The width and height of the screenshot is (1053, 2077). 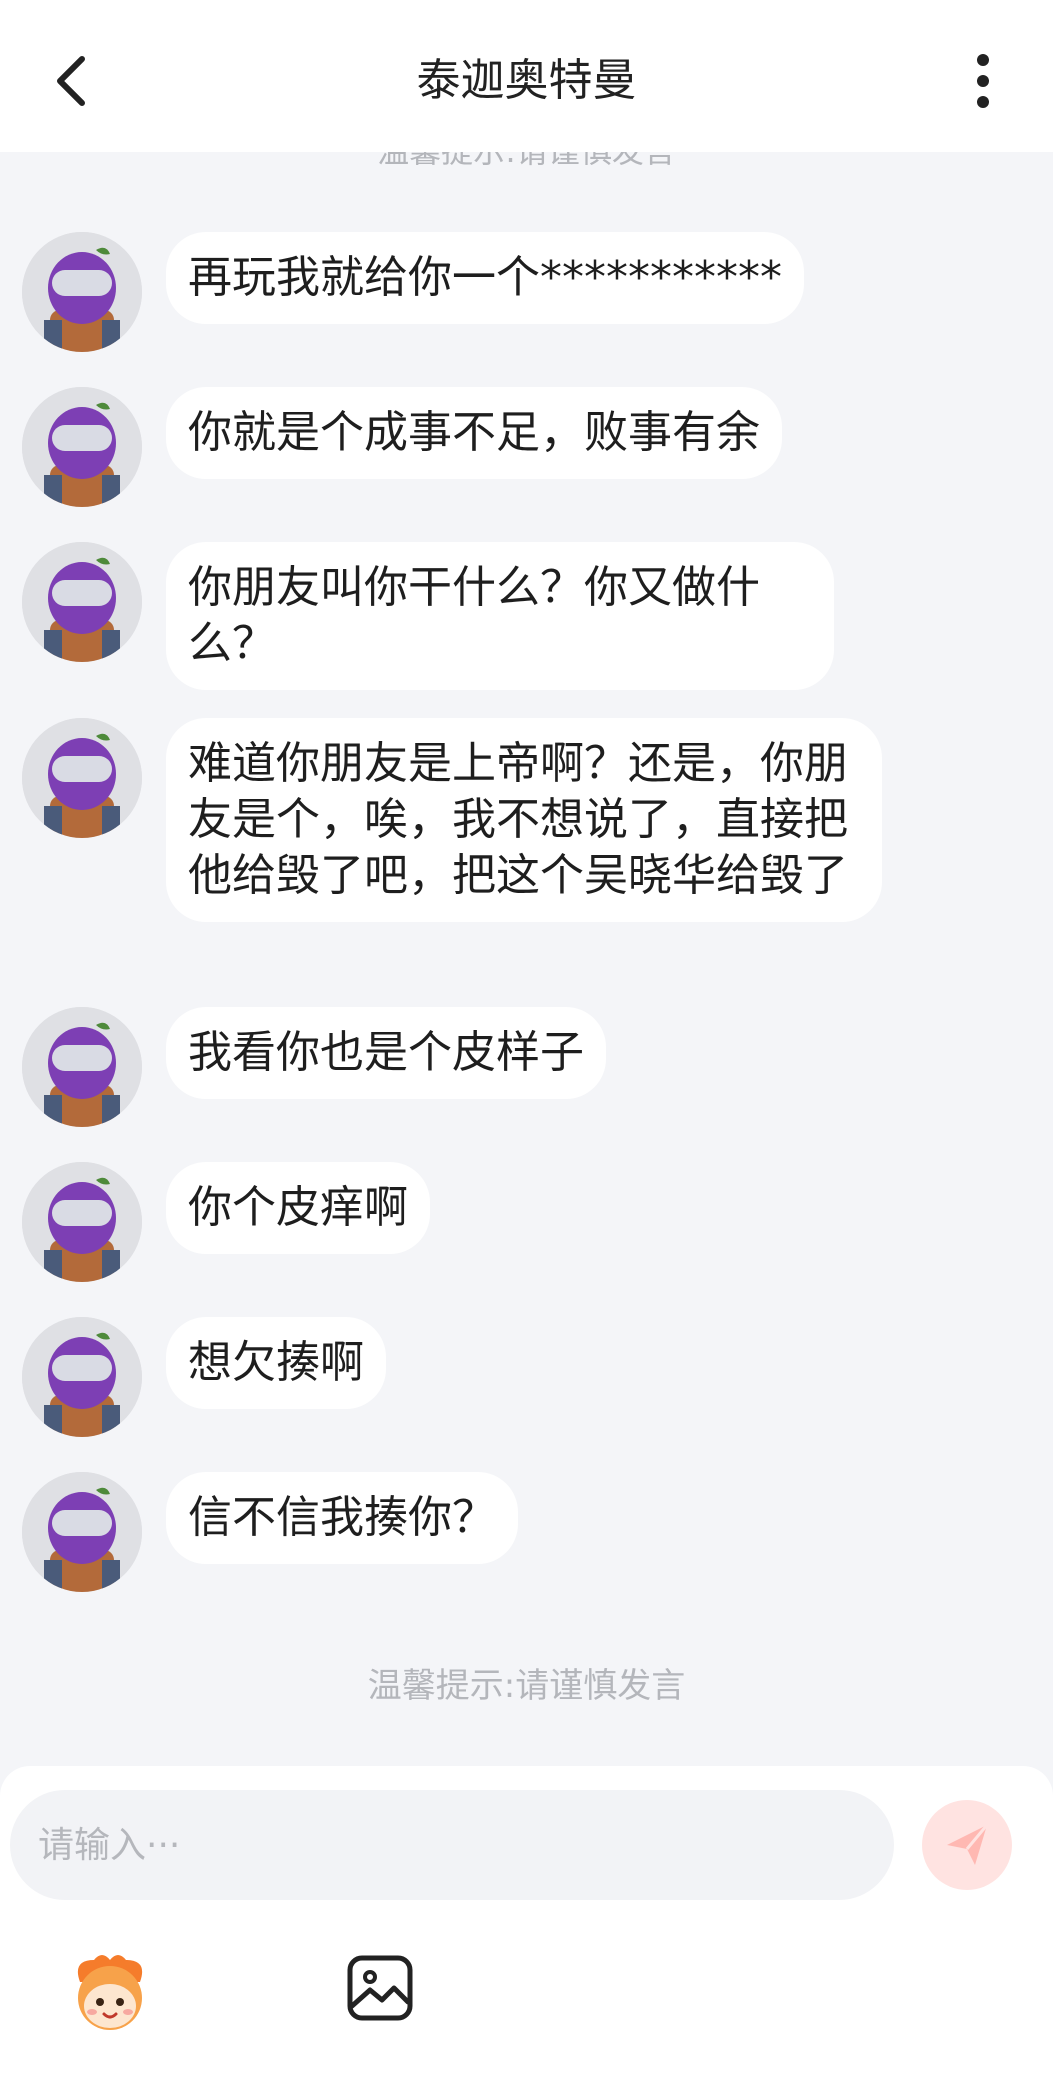 I want to click on message-item: 想欠揍啊, so click(x=204, y=1377).